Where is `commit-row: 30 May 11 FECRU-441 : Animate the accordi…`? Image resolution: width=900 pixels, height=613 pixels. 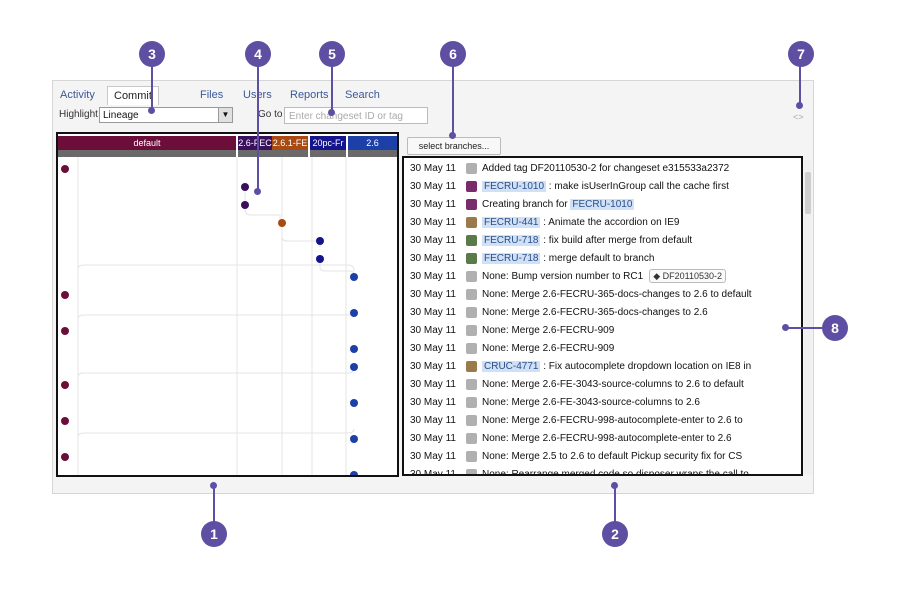
commit-row: 30 May 11 FECRU-441 : Animate the accordi… is located at coordinates (544, 223).